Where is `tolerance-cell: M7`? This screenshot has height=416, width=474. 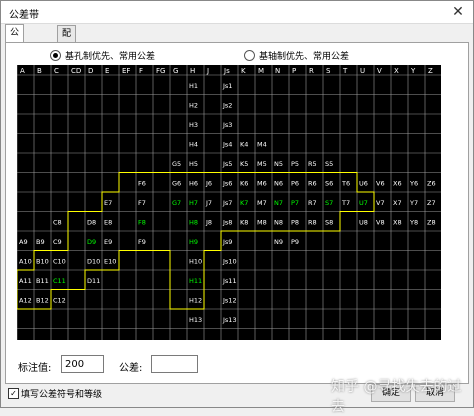 tolerance-cell: M7 is located at coordinates (262, 203).